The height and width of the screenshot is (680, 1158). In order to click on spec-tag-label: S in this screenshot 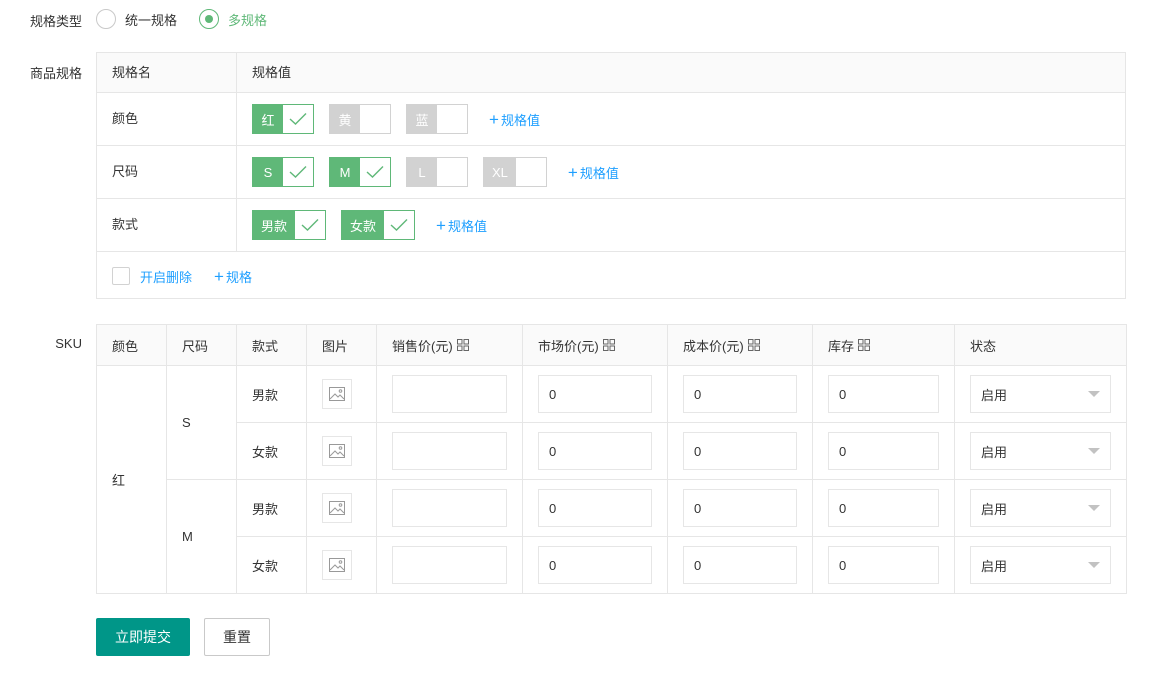, I will do `click(268, 172)`.